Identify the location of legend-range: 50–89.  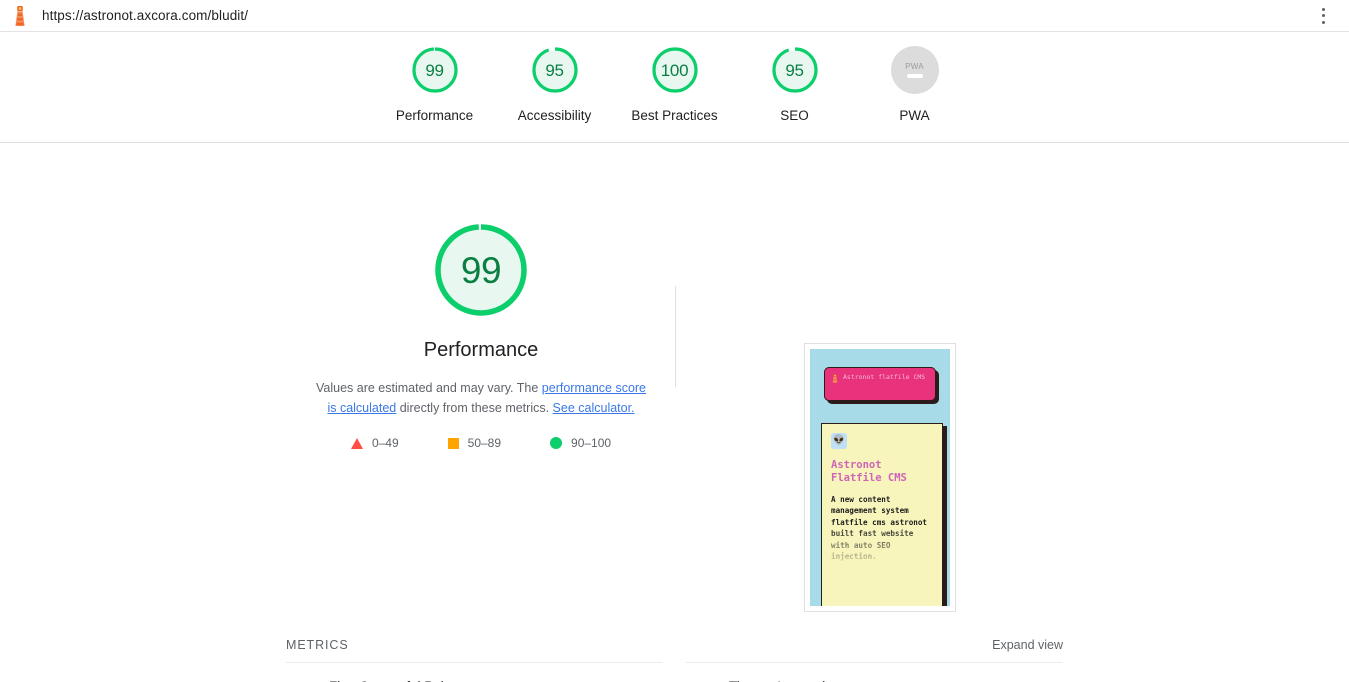
(484, 443).